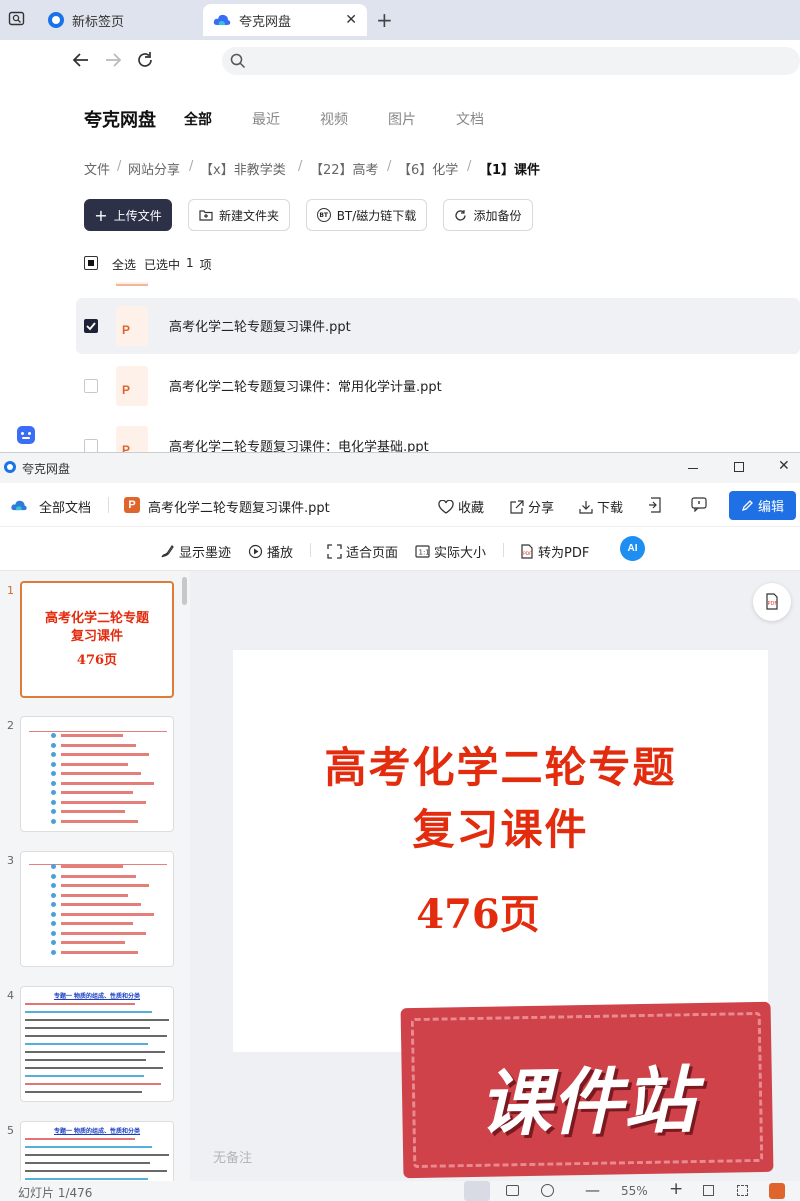  What do you see at coordinates (206, 215) in the screenshot?
I see `folder-plus-icon` at bounding box center [206, 215].